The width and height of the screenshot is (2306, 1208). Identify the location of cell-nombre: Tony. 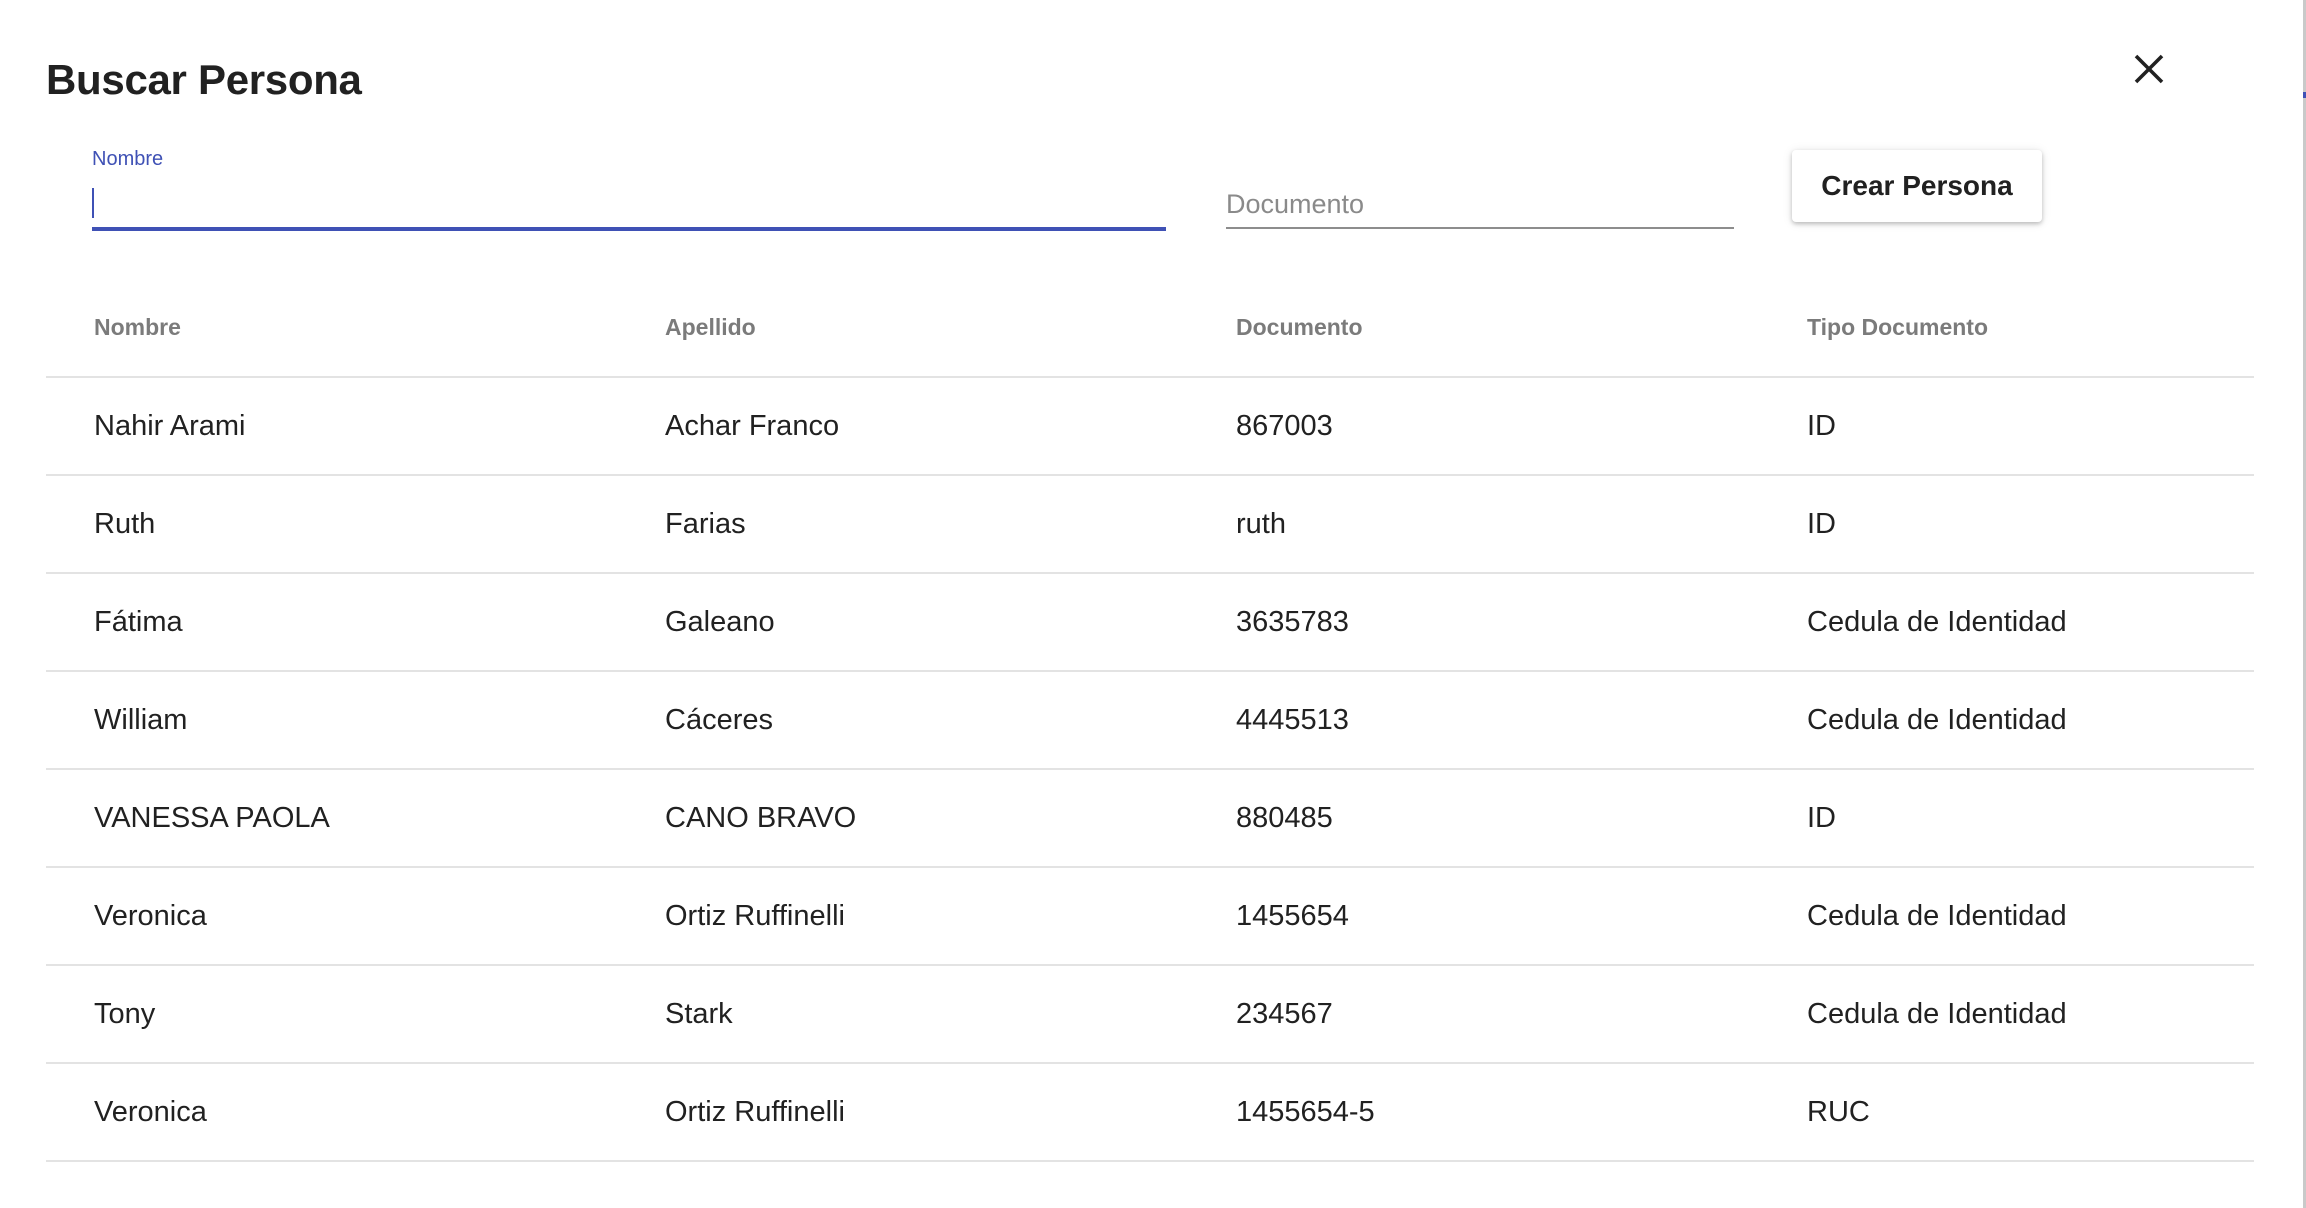
(331, 1014).